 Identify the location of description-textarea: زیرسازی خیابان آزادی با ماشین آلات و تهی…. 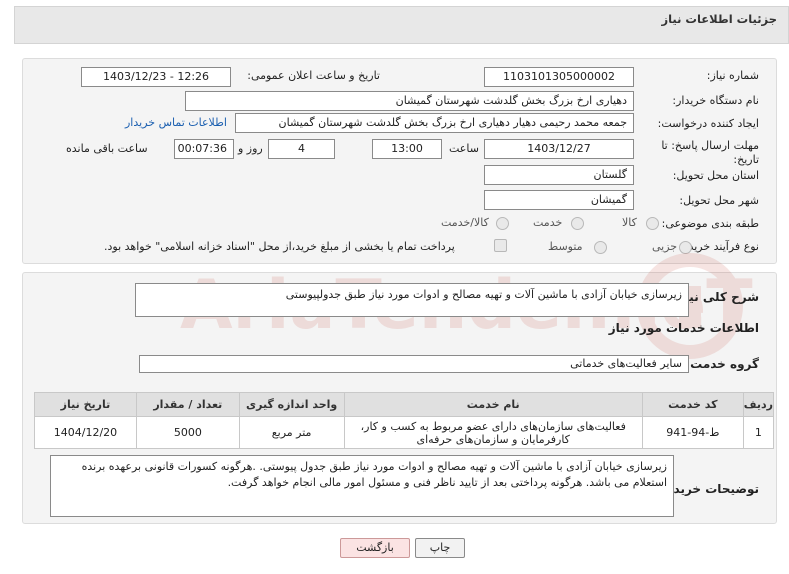
(412, 300).